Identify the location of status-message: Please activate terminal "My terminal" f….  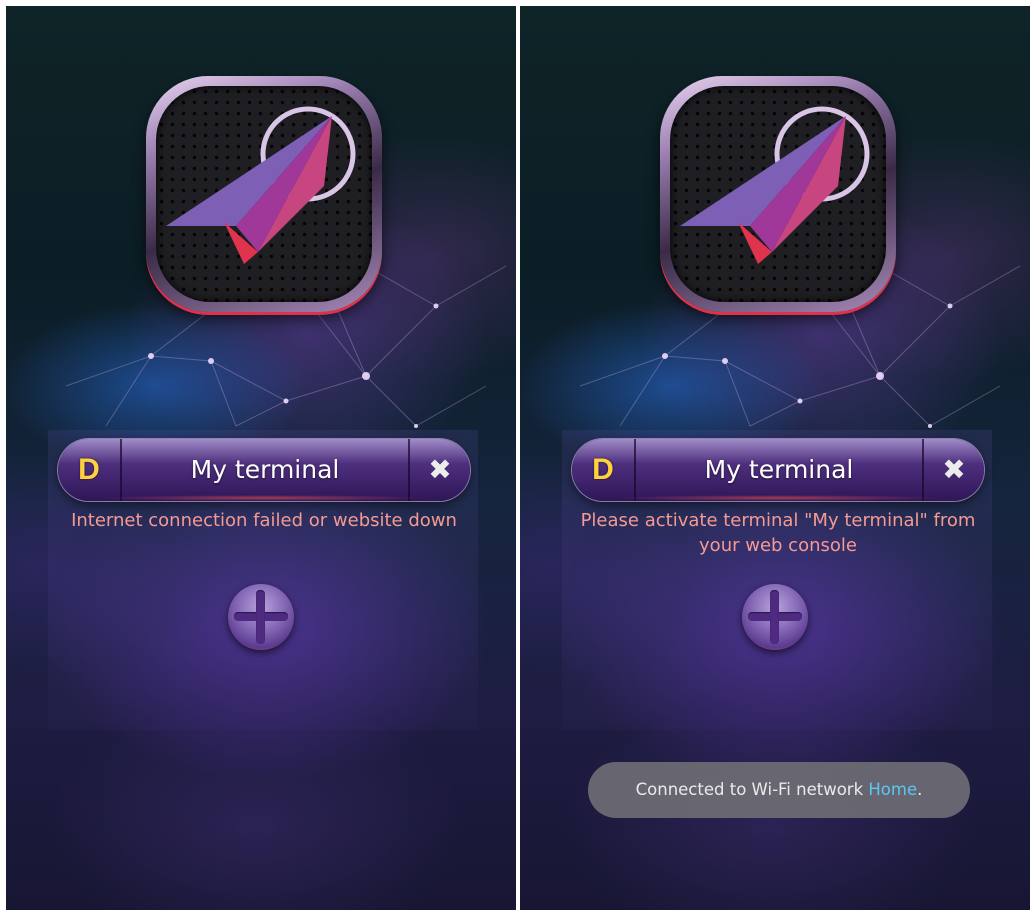
(778, 533).